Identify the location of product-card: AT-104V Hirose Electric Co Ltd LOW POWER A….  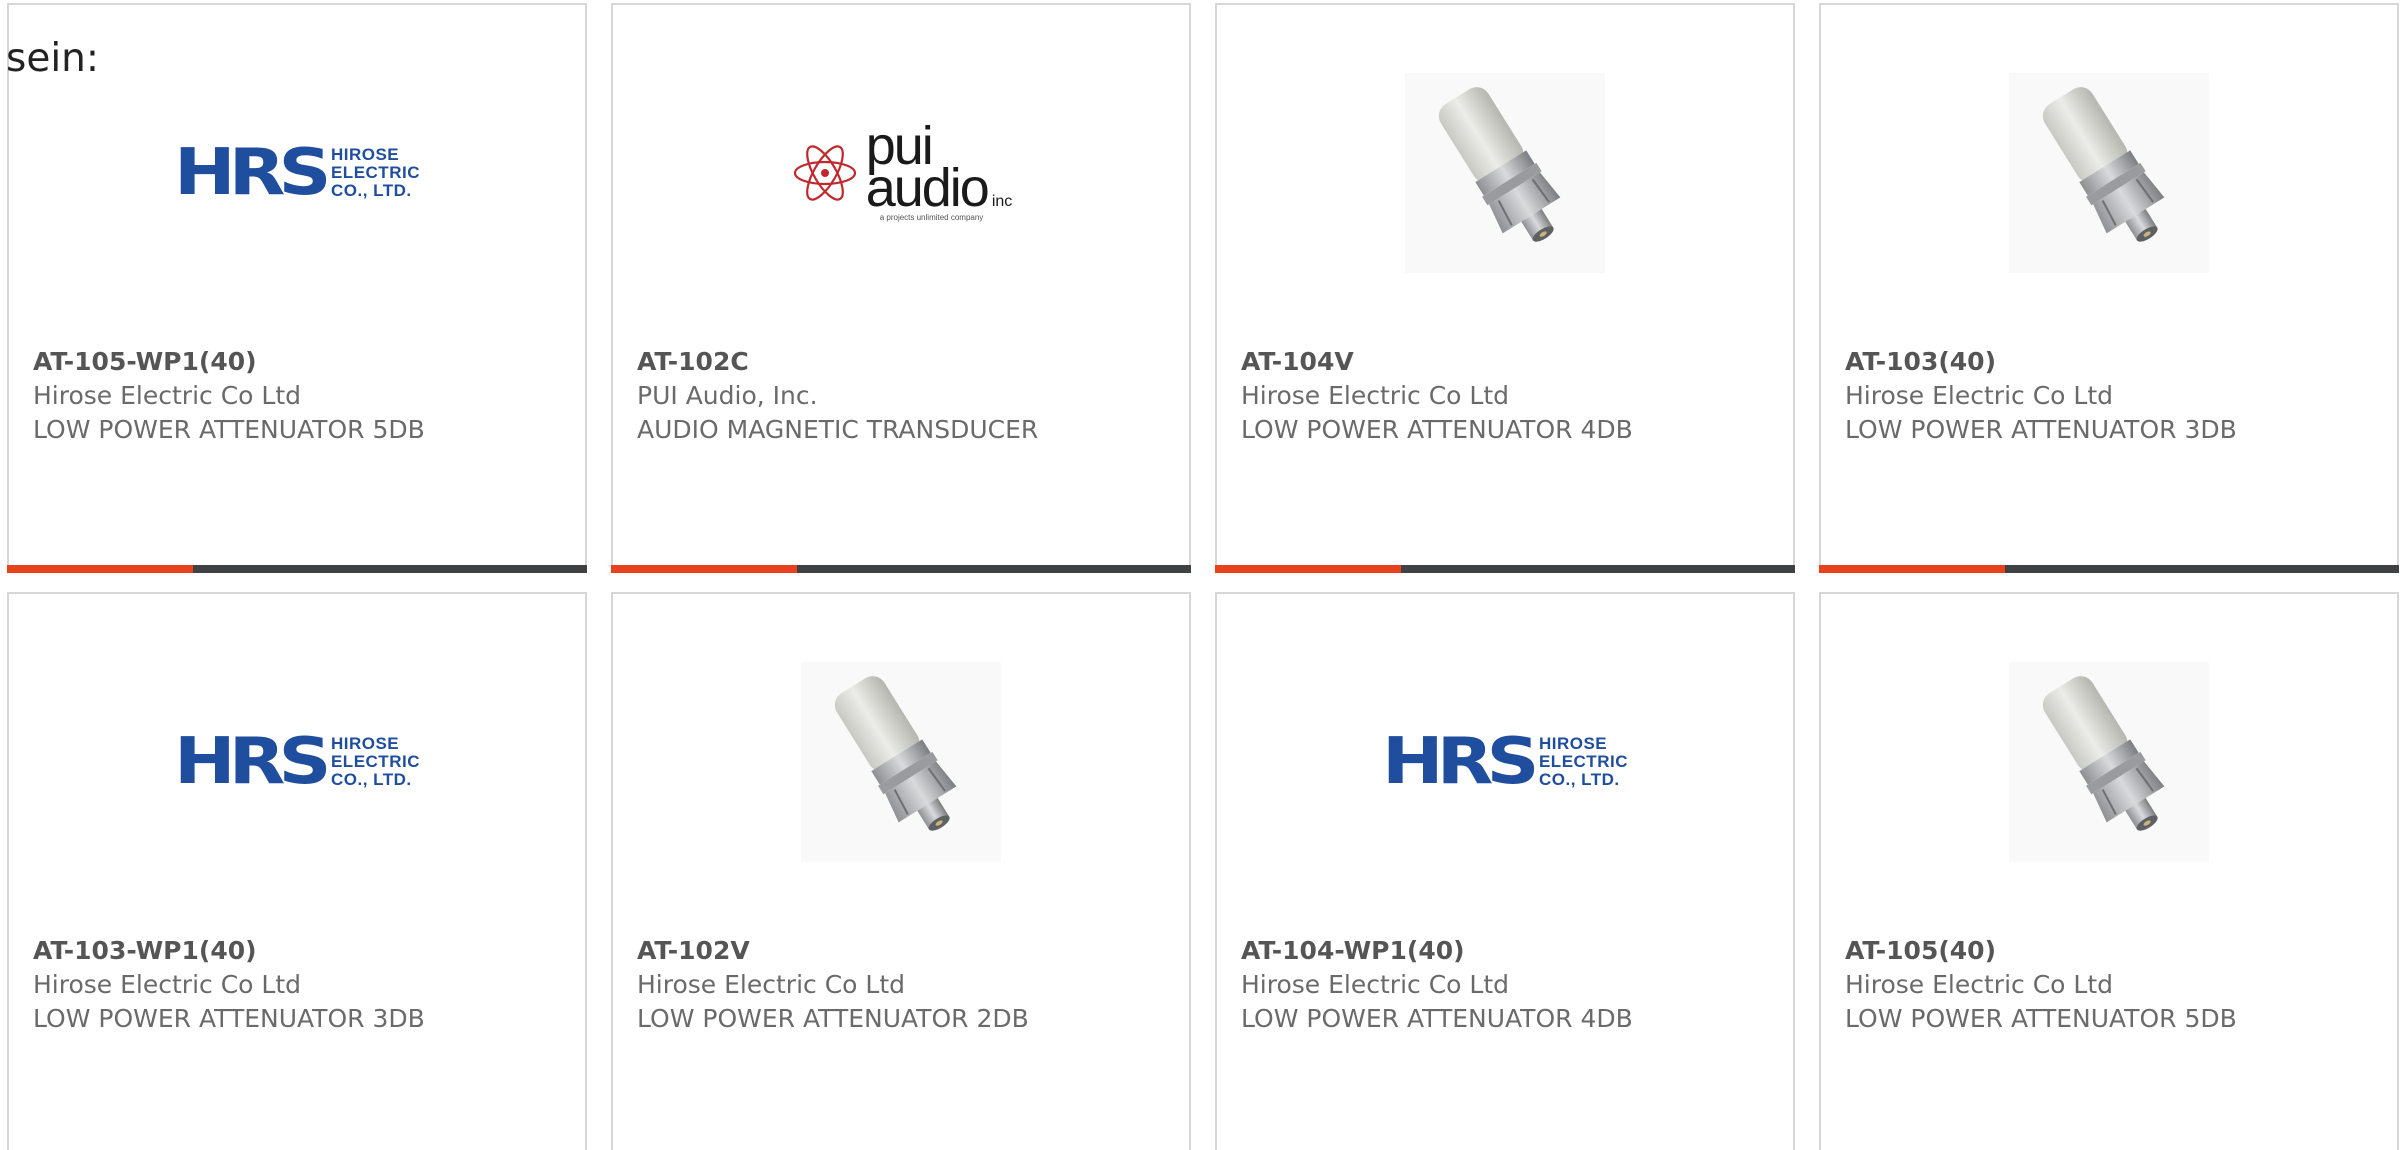
(1505, 288).